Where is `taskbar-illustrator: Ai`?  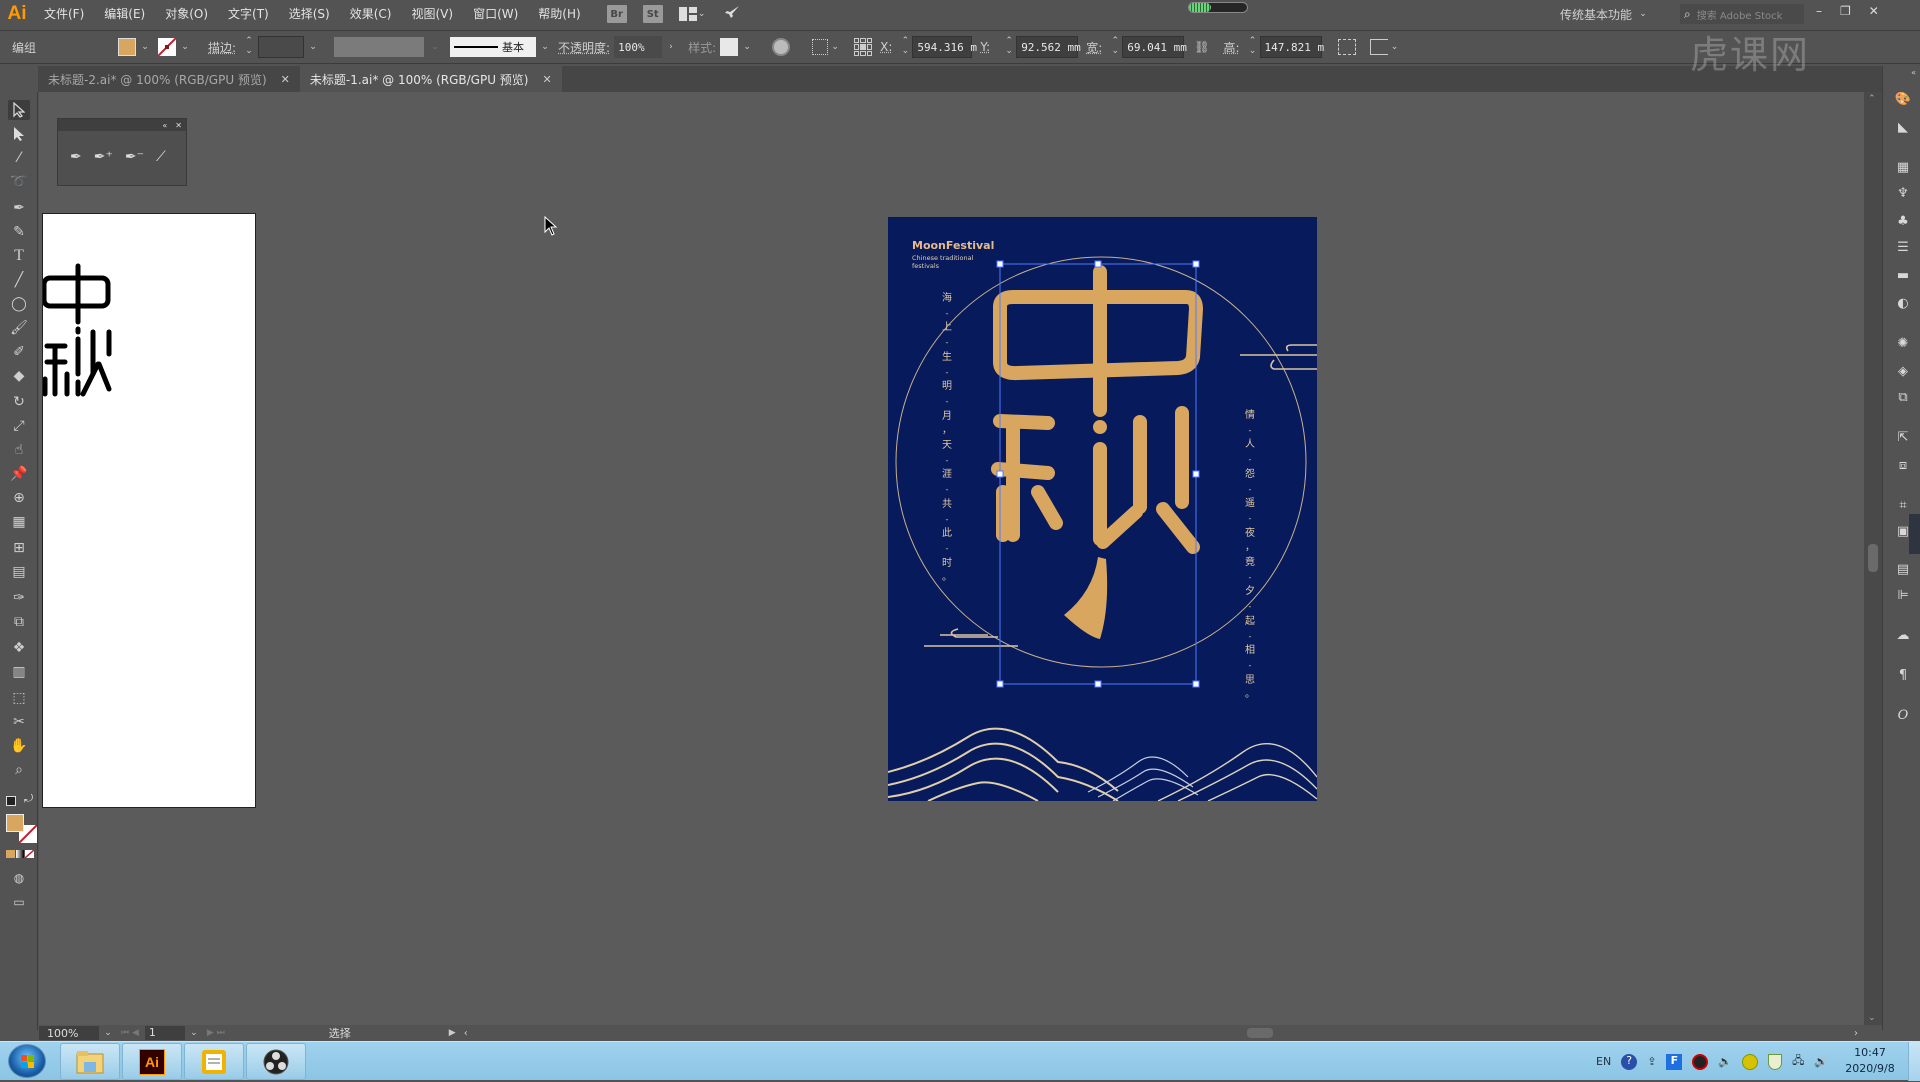 taskbar-illustrator: Ai is located at coordinates (152, 1061).